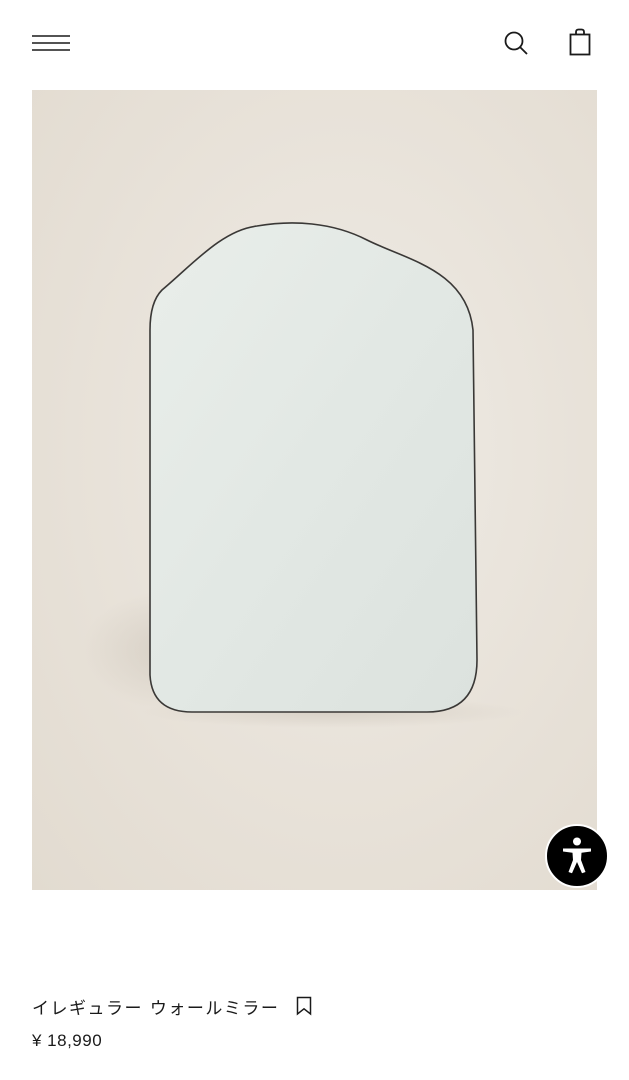 This screenshot has height=1080, width=629. What do you see at coordinates (580, 42) in the screenshot?
I see `shopping-bag-icon` at bounding box center [580, 42].